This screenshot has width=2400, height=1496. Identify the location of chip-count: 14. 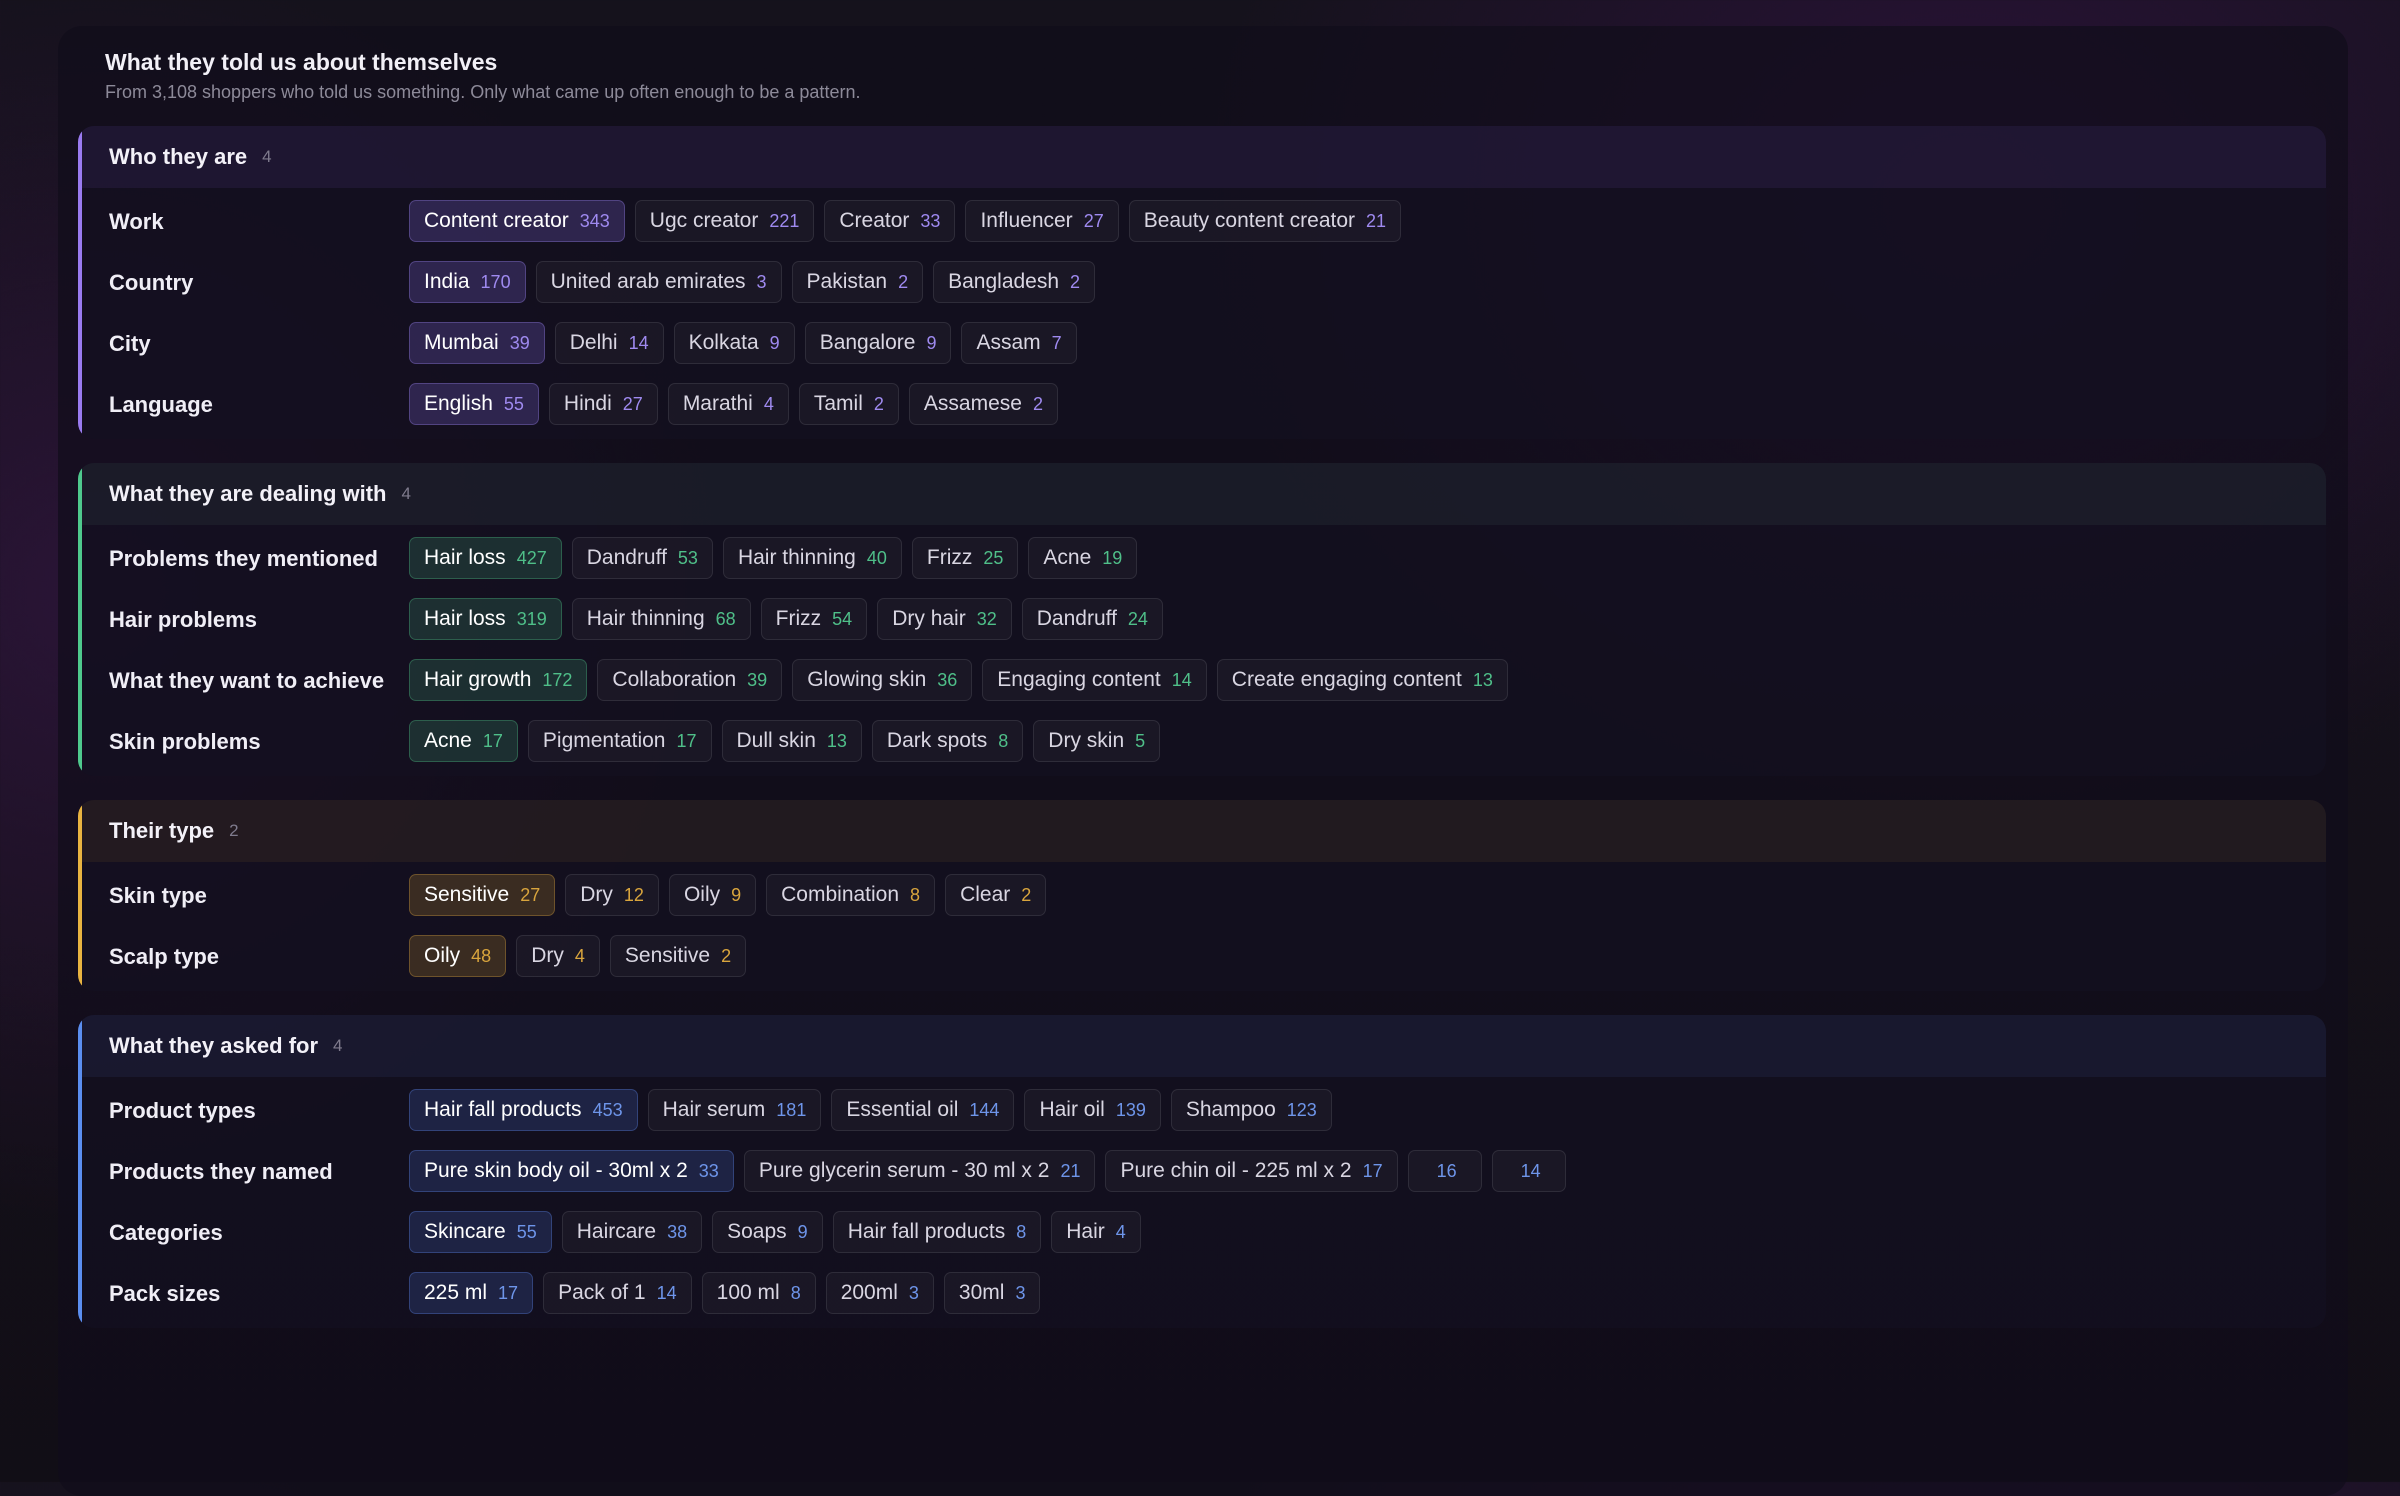
(638, 342).